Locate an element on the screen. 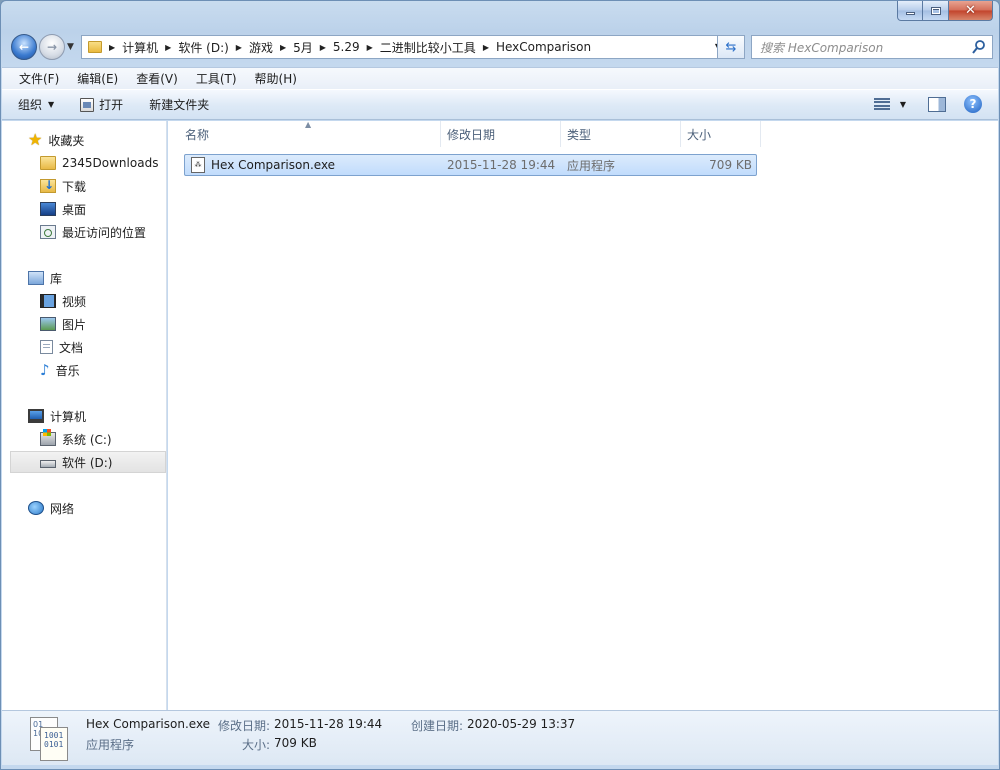  view-controls: ▼ ? is located at coordinates (927, 104).